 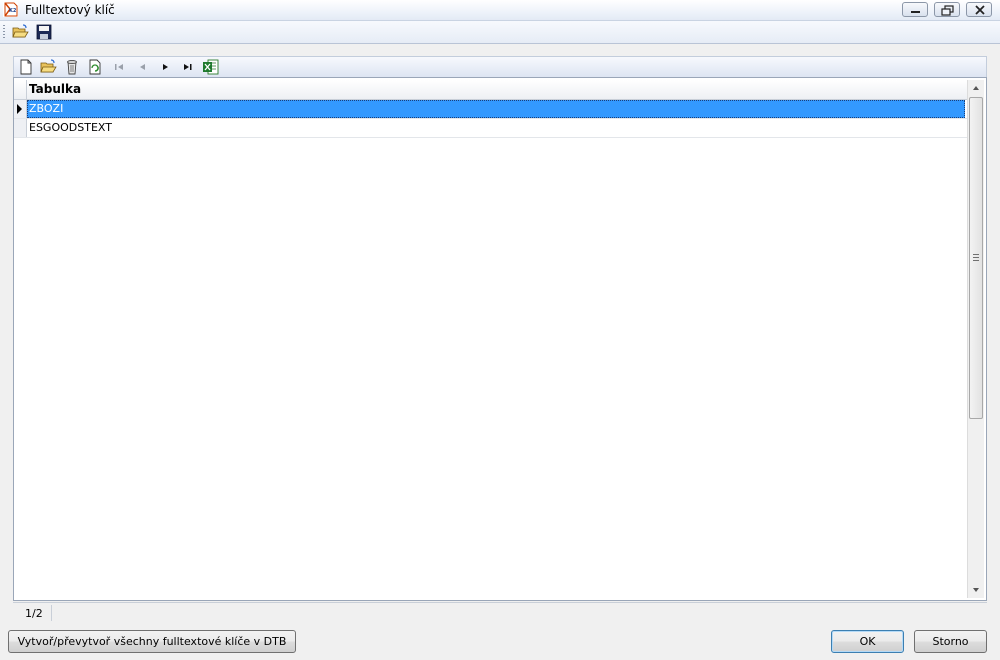 I want to click on minimize-icon, so click(x=915, y=12).